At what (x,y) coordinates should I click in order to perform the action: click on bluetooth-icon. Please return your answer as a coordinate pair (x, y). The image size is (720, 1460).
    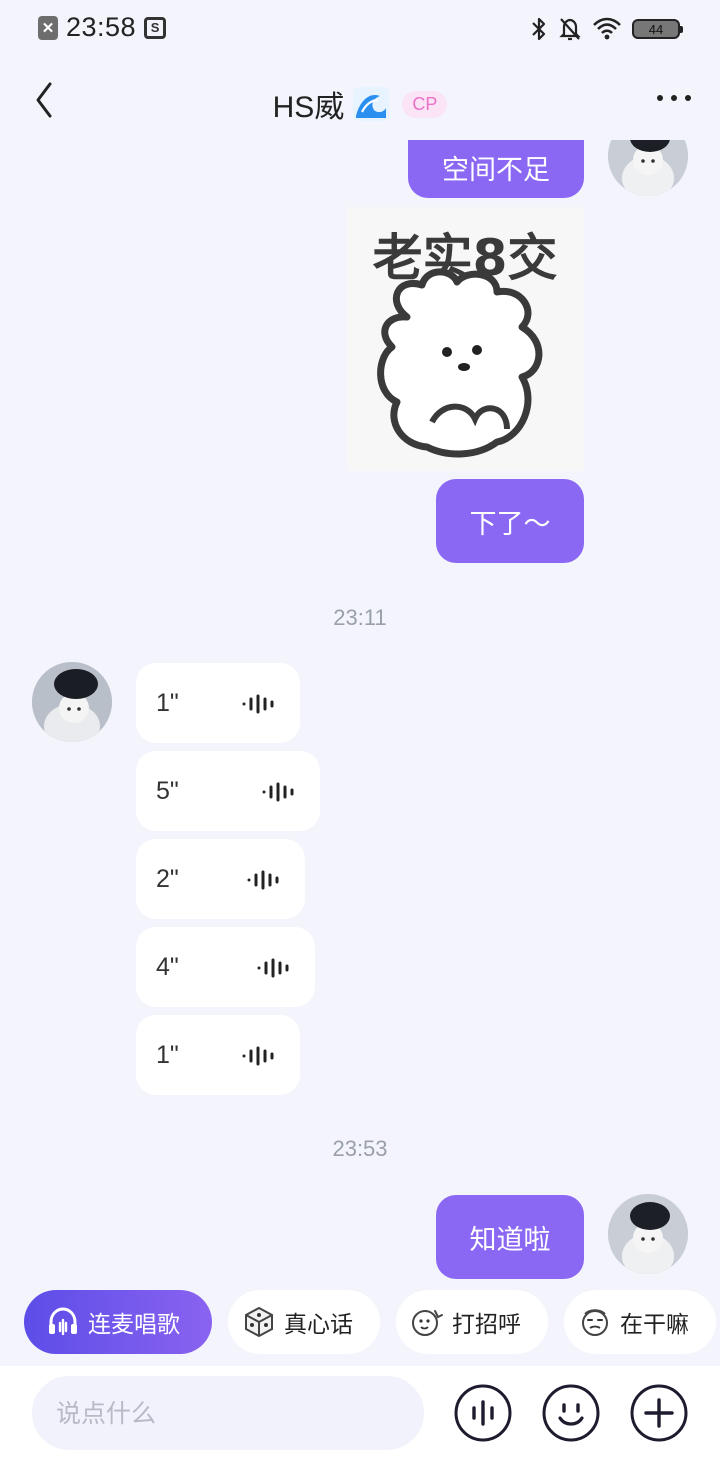
    Looking at the image, I should click on (539, 29).